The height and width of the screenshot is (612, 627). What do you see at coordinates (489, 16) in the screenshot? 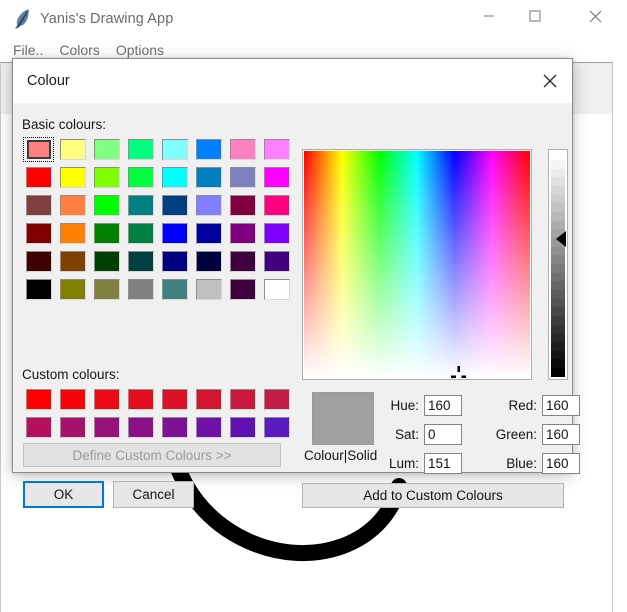
I see `minimize-button` at bounding box center [489, 16].